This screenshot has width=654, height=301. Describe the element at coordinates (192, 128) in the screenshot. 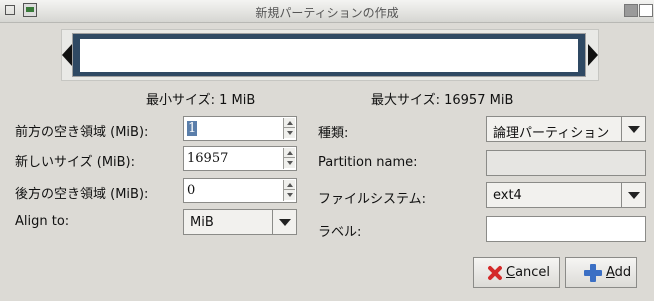

I see `free-before-value: 1` at that location.